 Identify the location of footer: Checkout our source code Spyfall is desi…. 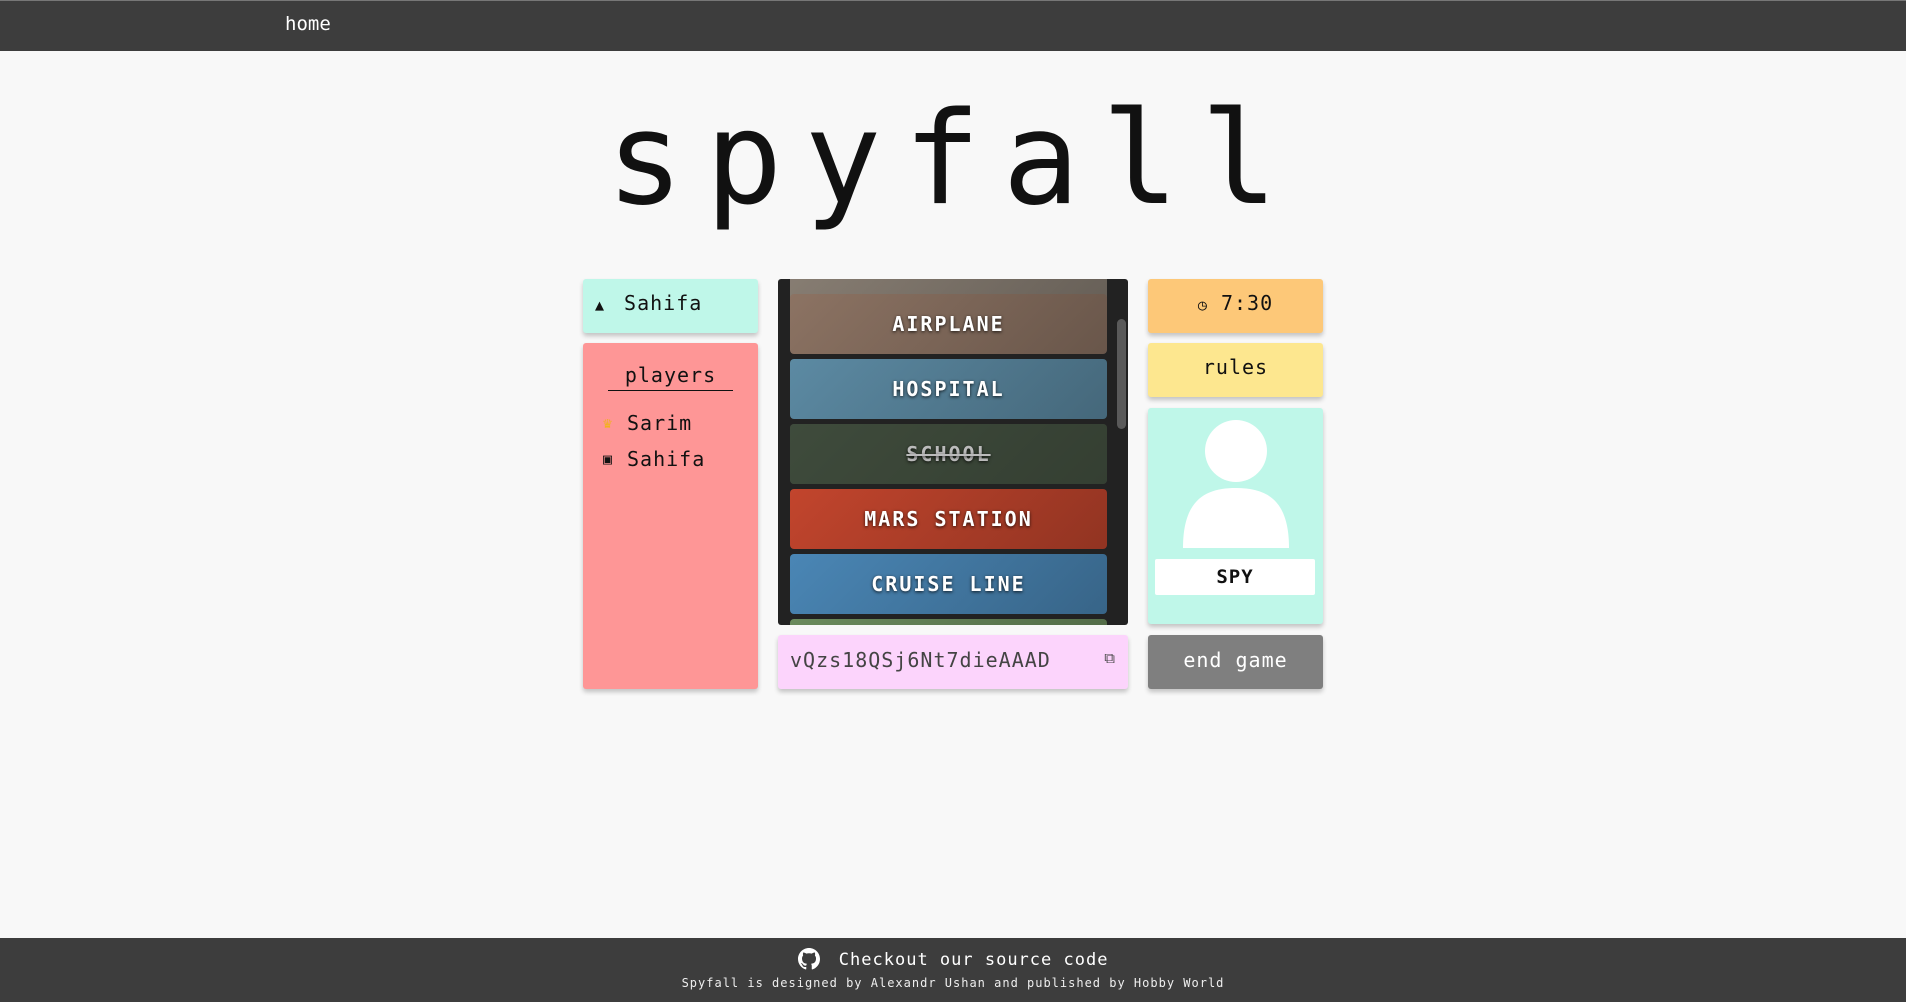
(953, 970).